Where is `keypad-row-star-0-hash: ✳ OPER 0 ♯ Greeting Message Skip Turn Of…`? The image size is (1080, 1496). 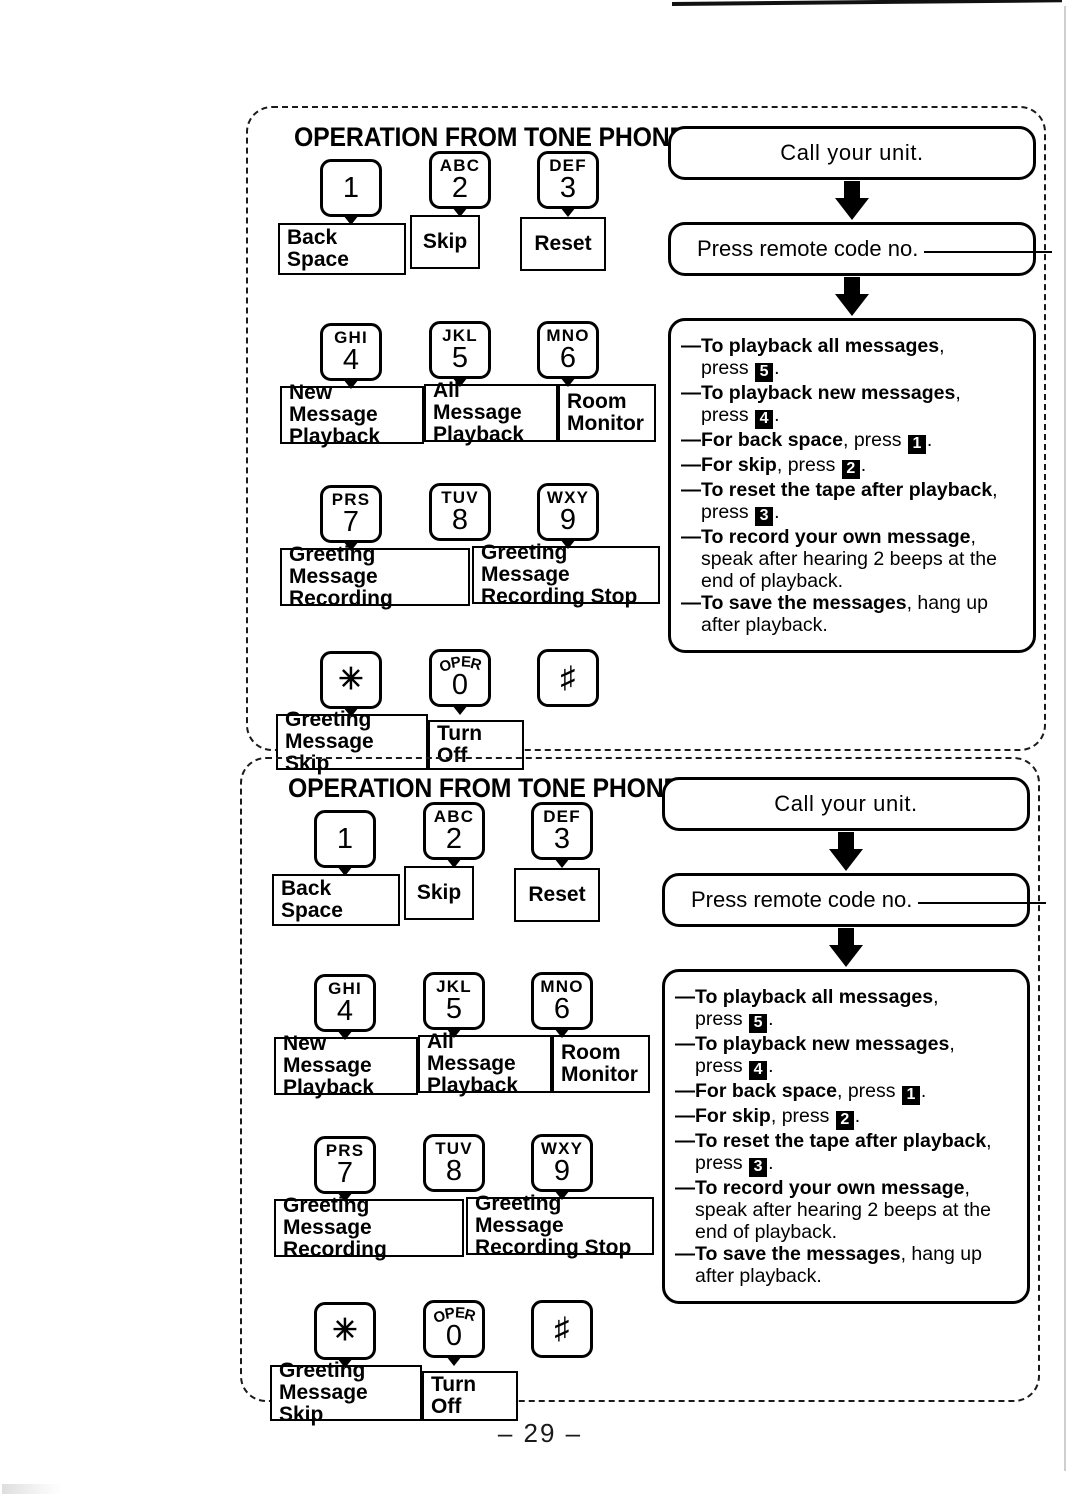
keypad-row-star-0-hash: ✳ OPER 0 ♯ Greeting Message Skip Turn Of… is located at coordinates (476, 1363).